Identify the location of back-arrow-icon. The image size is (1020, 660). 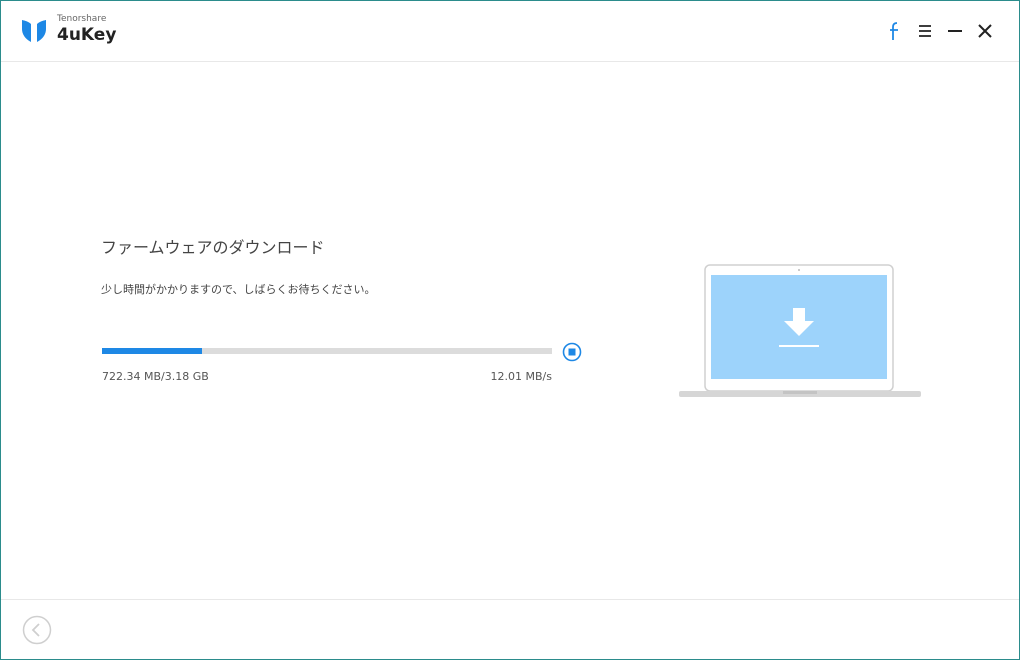
(37, 630).